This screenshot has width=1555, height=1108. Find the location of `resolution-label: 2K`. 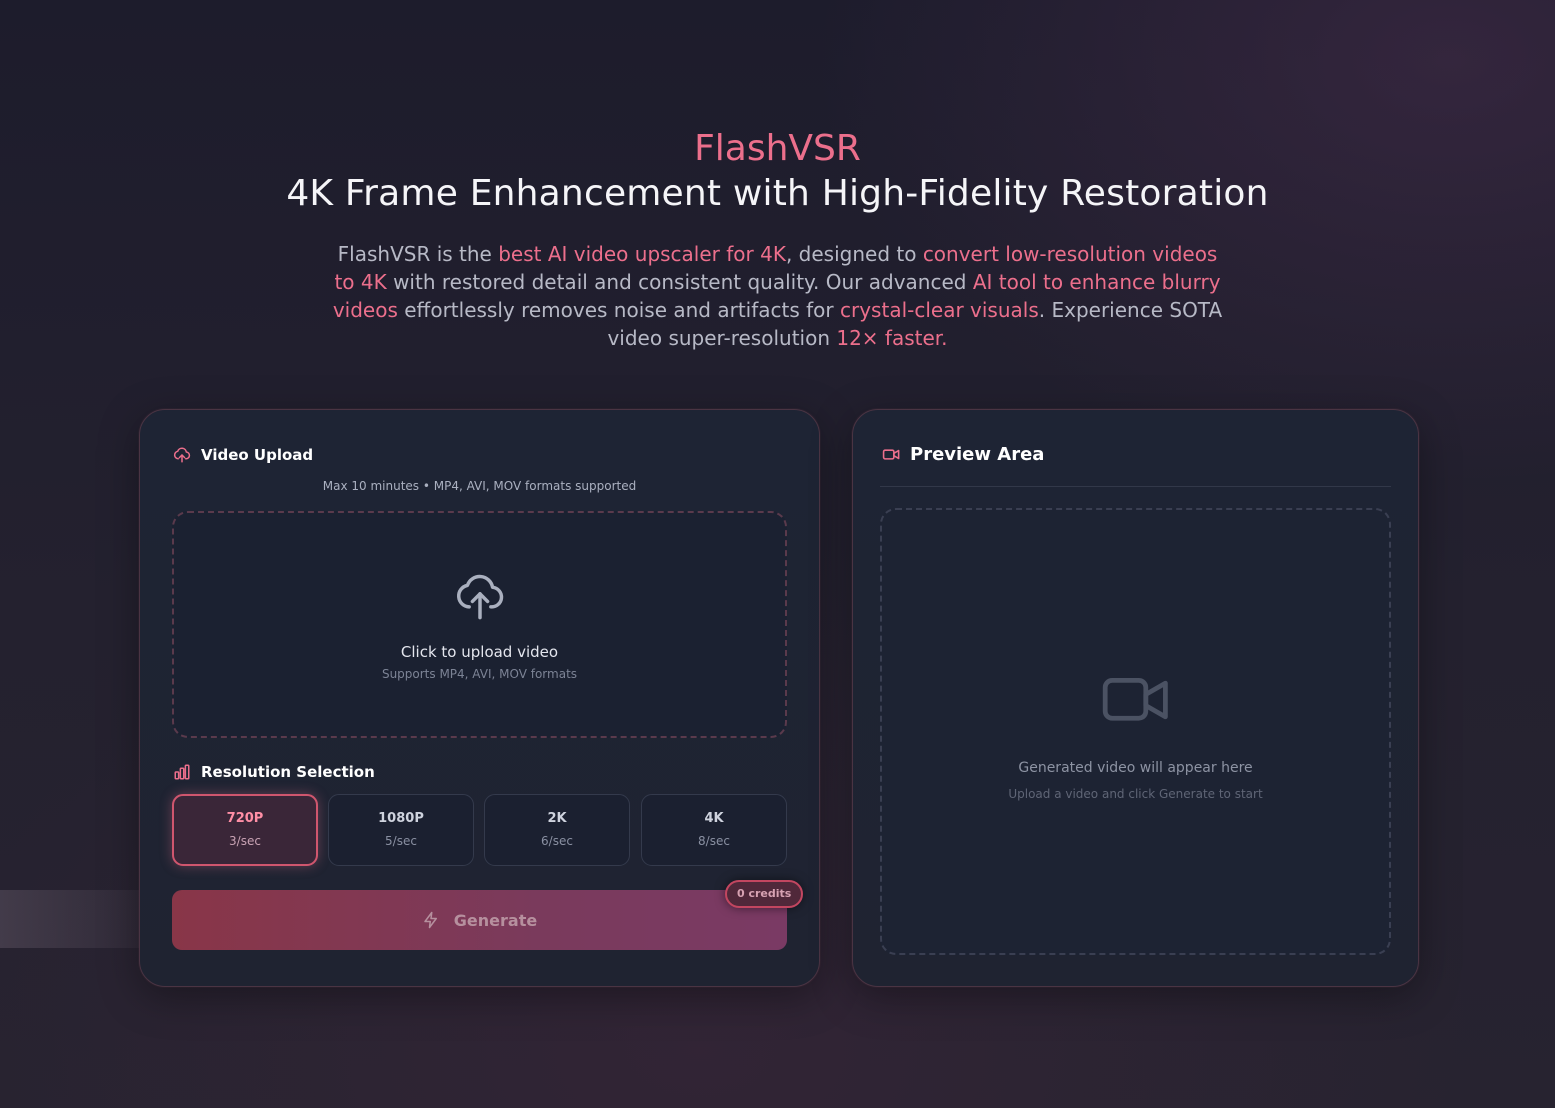

resolution-label: 2K is located at coordinates (557, 818).